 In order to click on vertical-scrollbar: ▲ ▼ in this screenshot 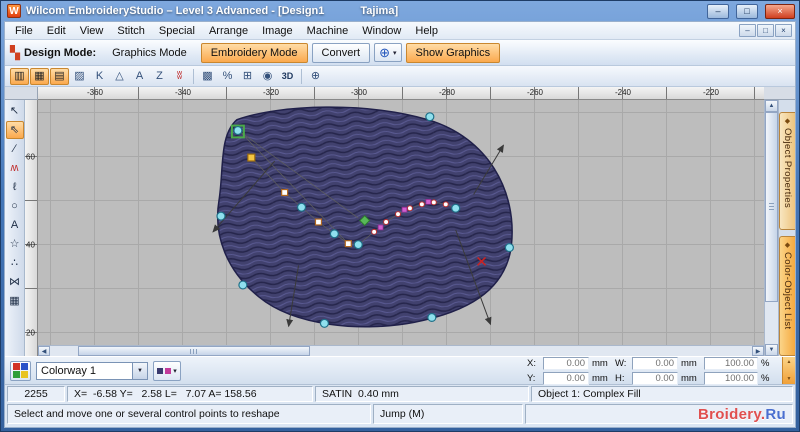, I will do `click(771, 228)`.